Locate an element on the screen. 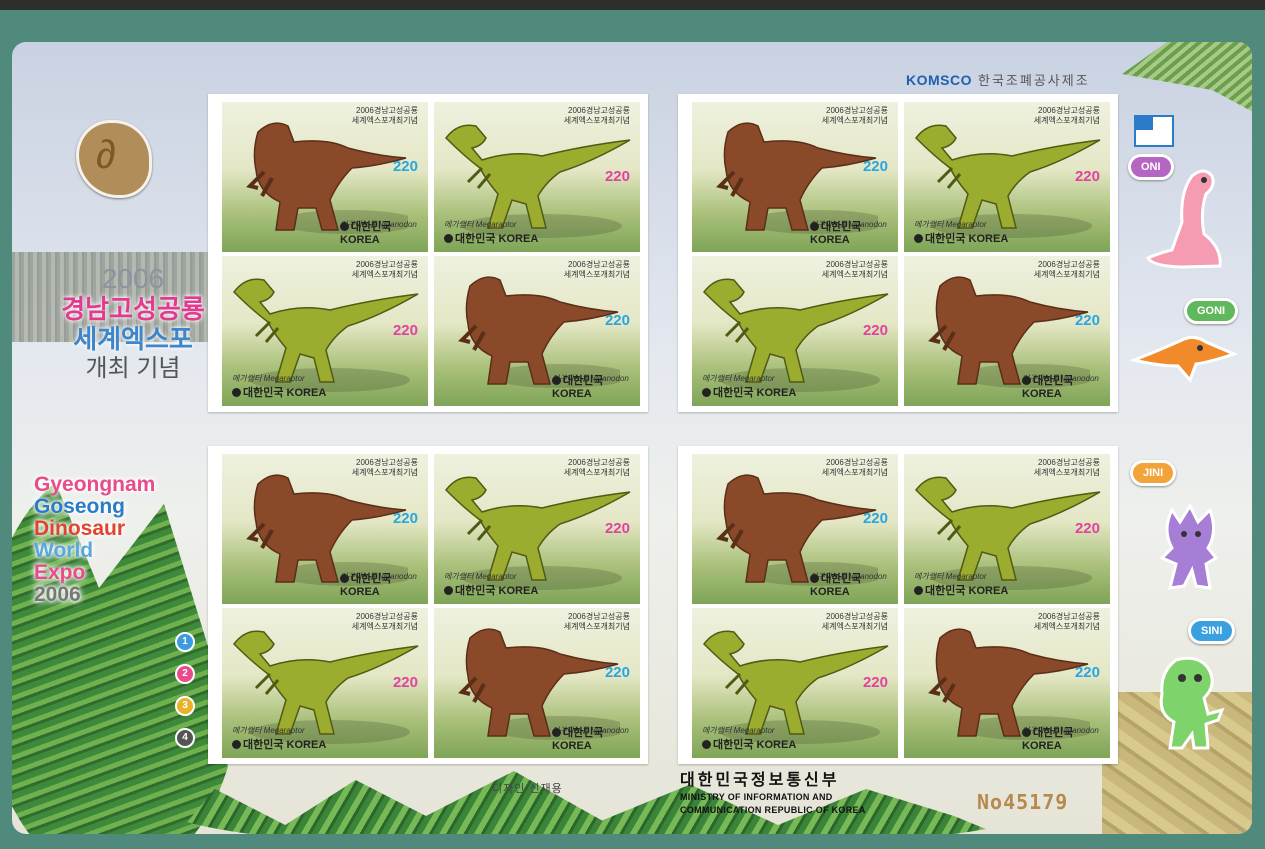  designer-credit: 디자인 신재용 is located at coordinates (527, 789).